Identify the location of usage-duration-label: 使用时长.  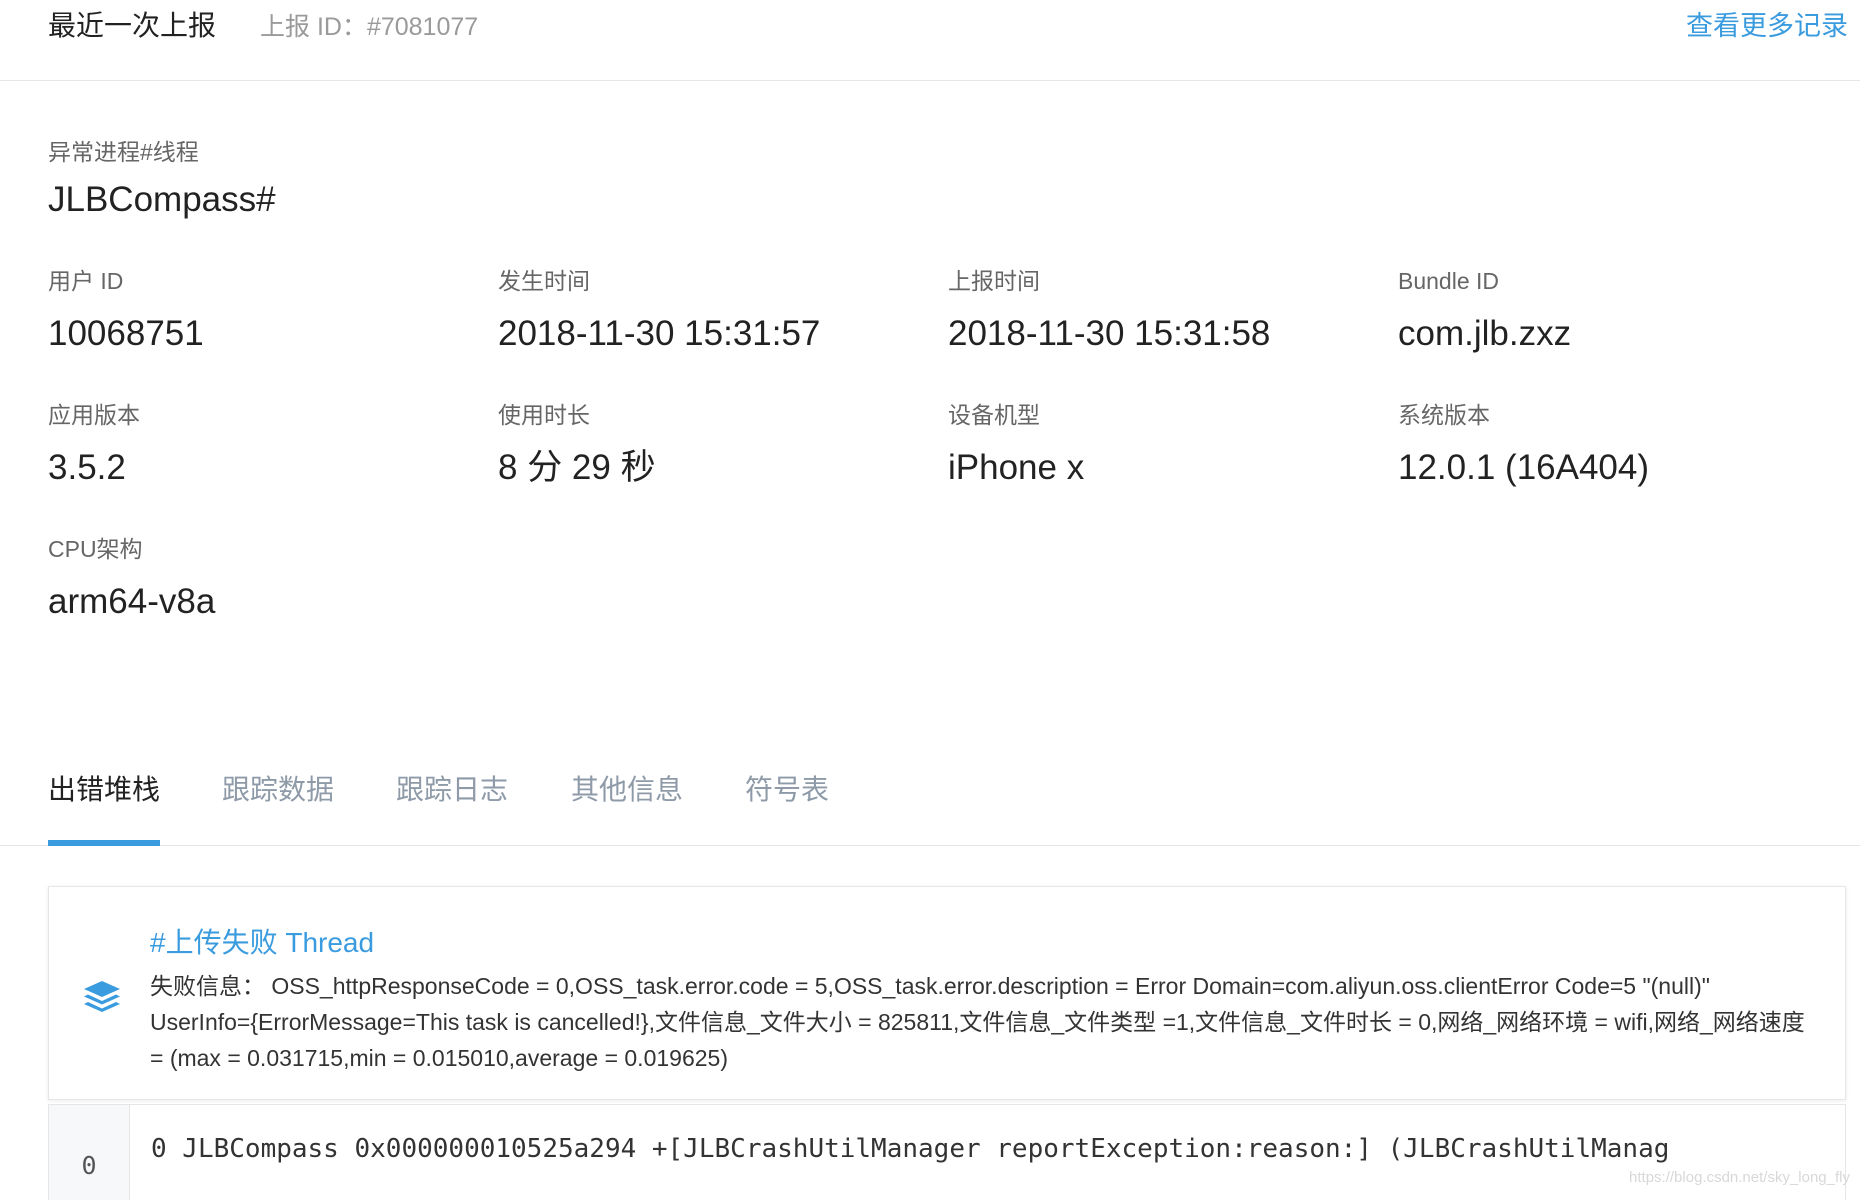
(544, 415).